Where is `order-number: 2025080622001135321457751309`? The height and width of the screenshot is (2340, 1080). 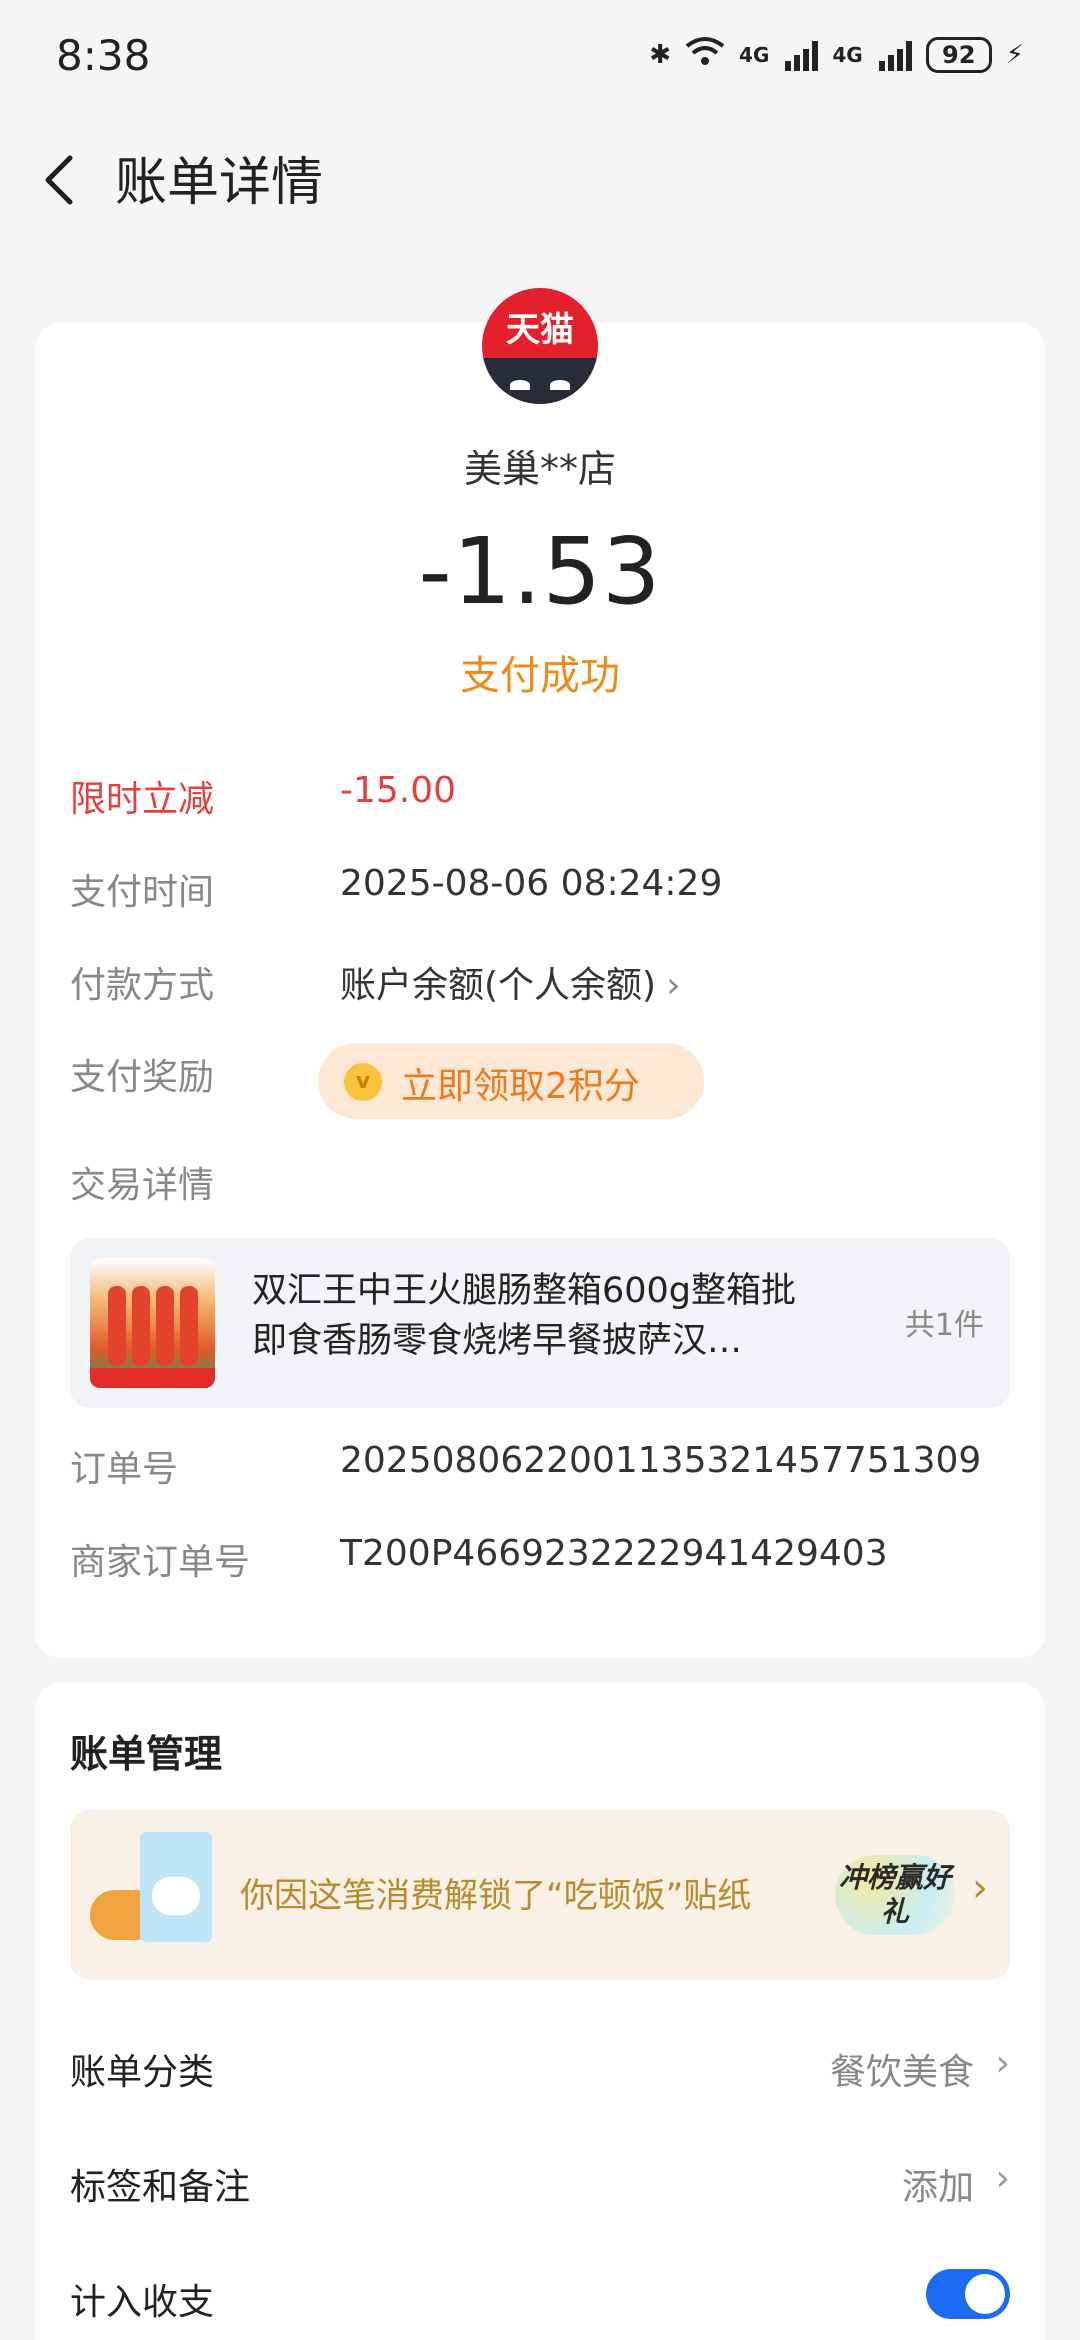 order-number: 2025080622001135321457751309 is located at coordinates (660, 1460).